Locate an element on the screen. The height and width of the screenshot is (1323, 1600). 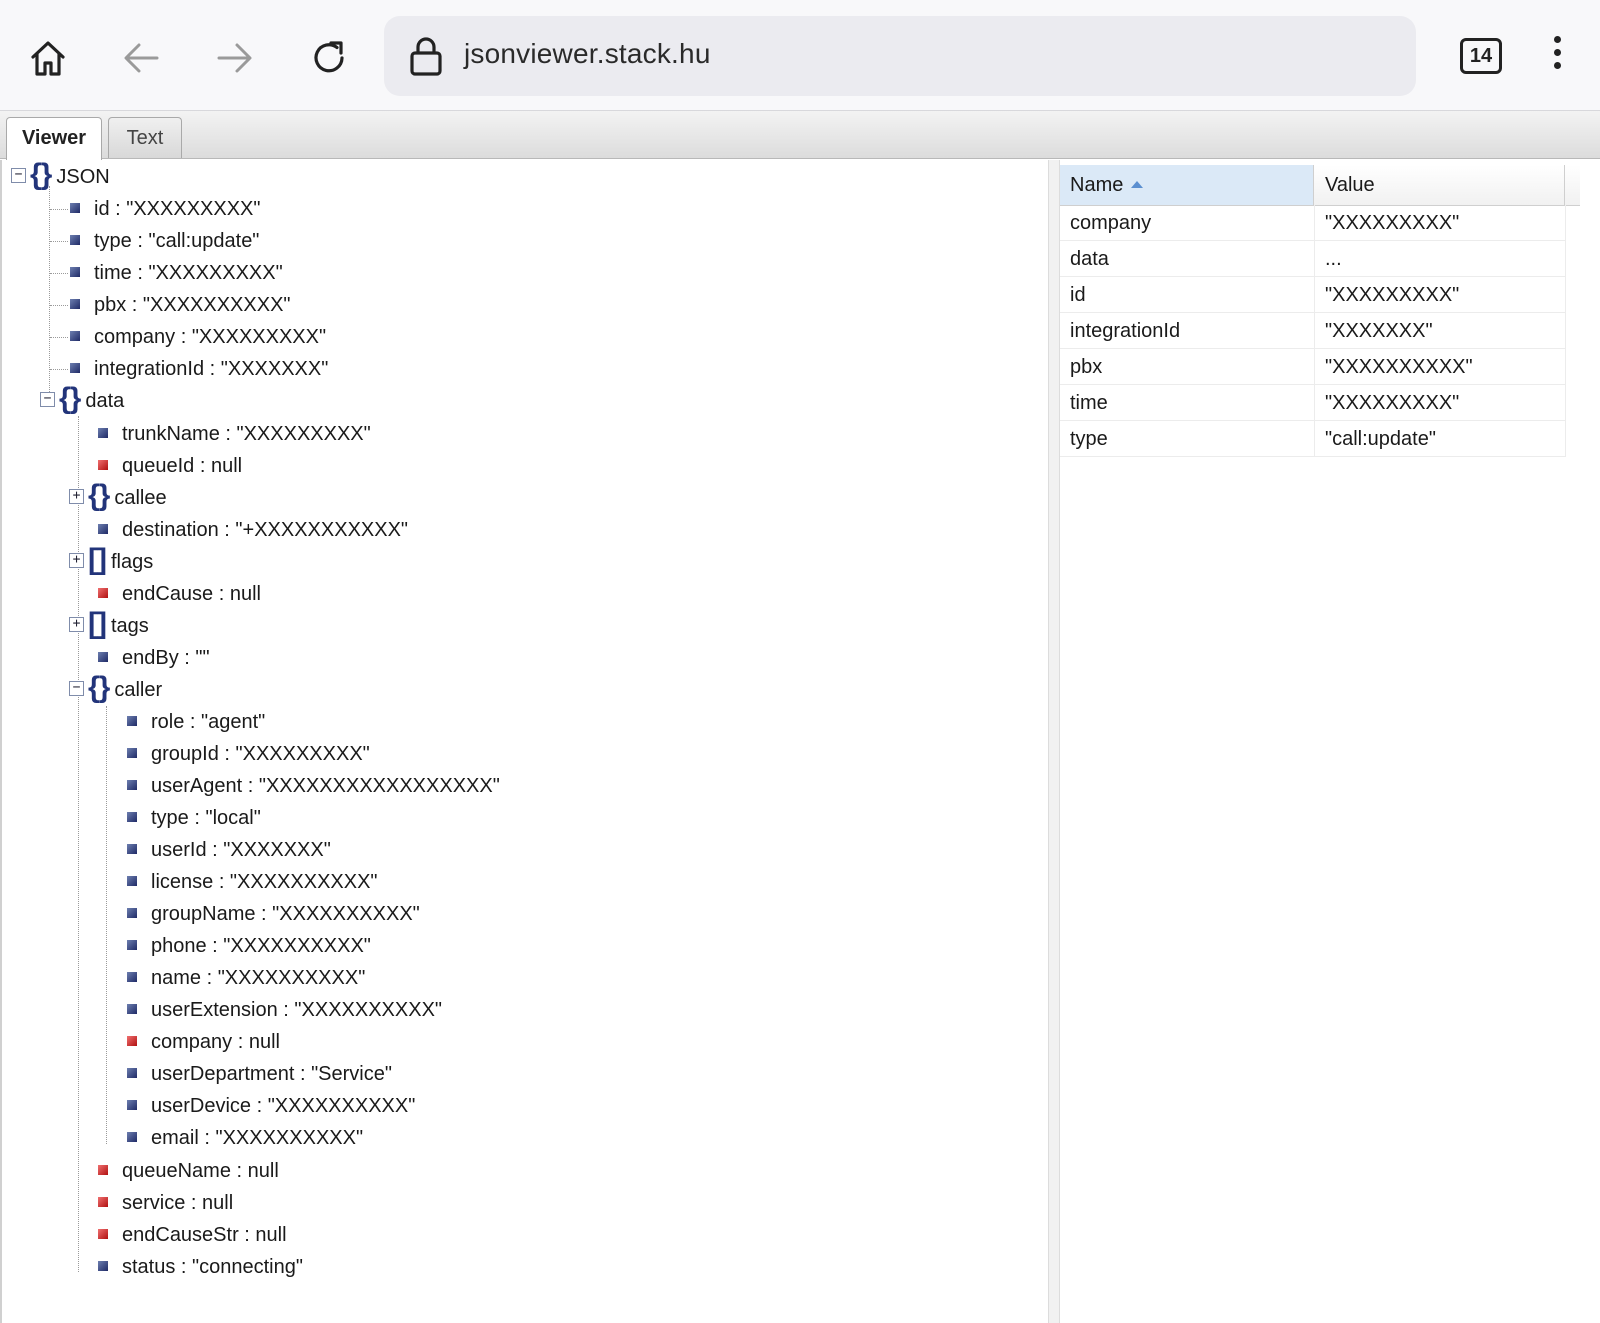
grid-row: id "XXXXXXXXX" is located at coordinates (1312, 295).